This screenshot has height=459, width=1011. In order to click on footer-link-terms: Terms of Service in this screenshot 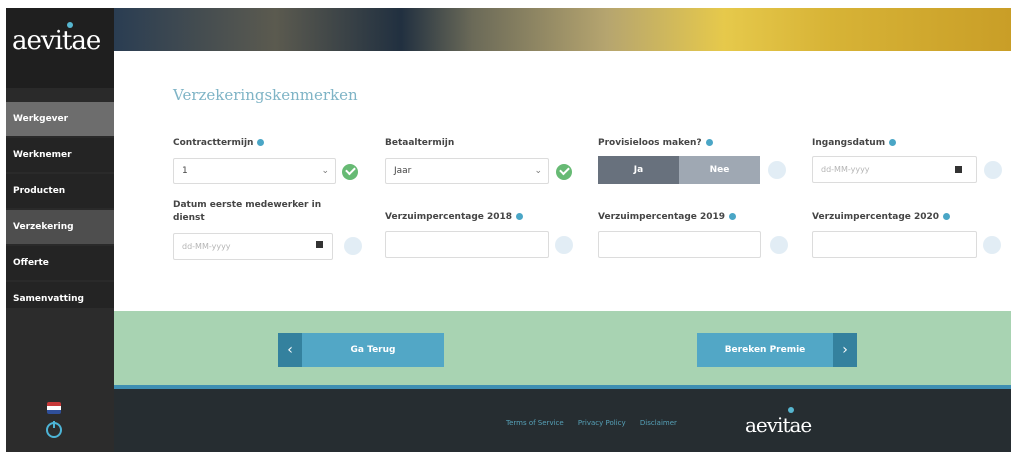, I will do `click(535, 423)`.